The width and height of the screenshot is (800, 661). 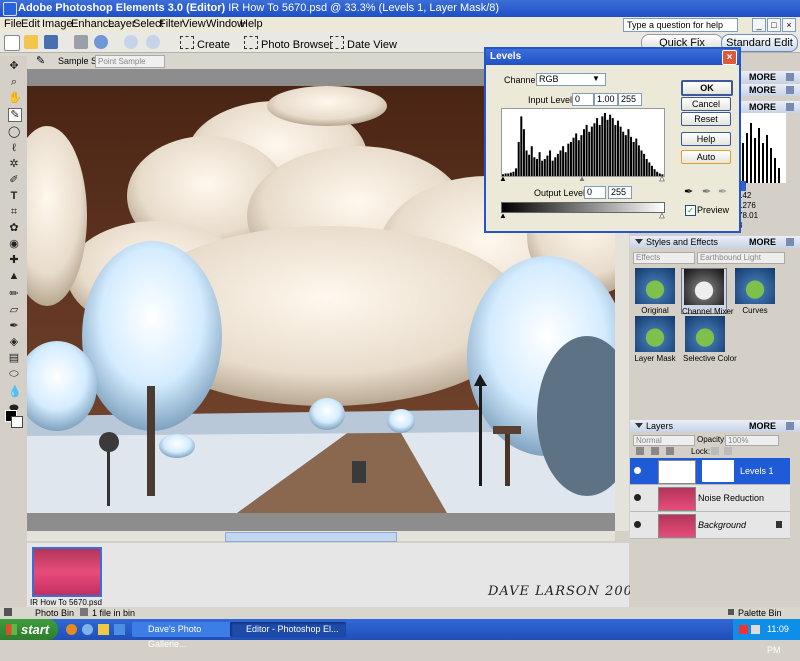 I want to click on layer-background: Background, so click(x=710, y=525).